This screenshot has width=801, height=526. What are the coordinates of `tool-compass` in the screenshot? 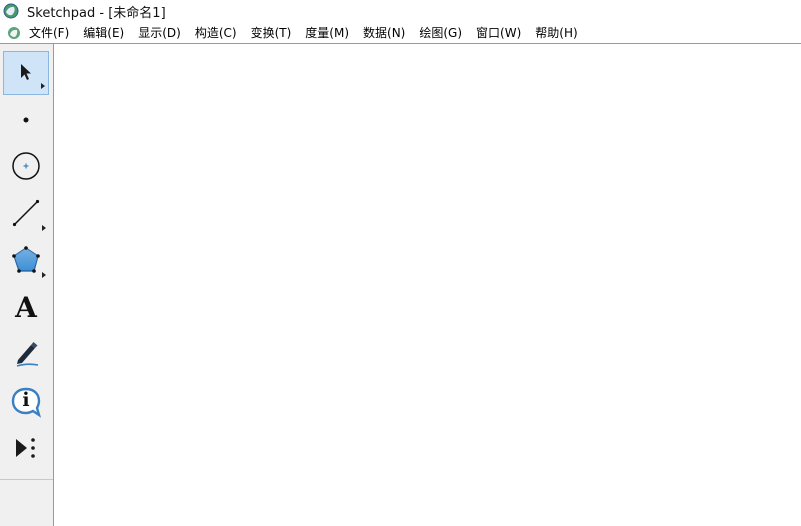 It's located at (26, 167).